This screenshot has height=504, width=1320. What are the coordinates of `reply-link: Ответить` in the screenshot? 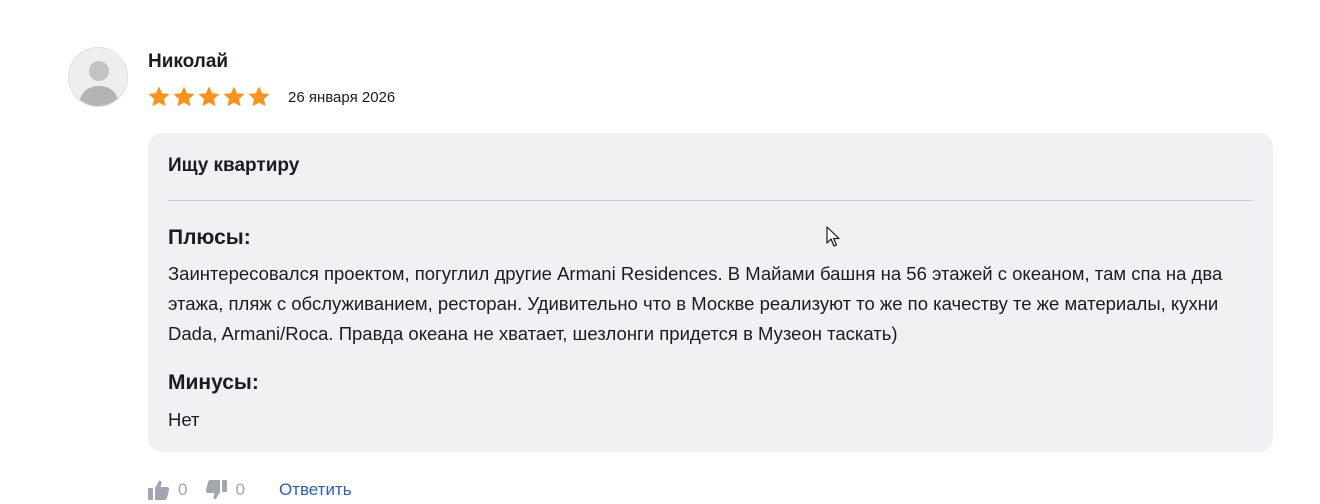 It's located at (315, 490).